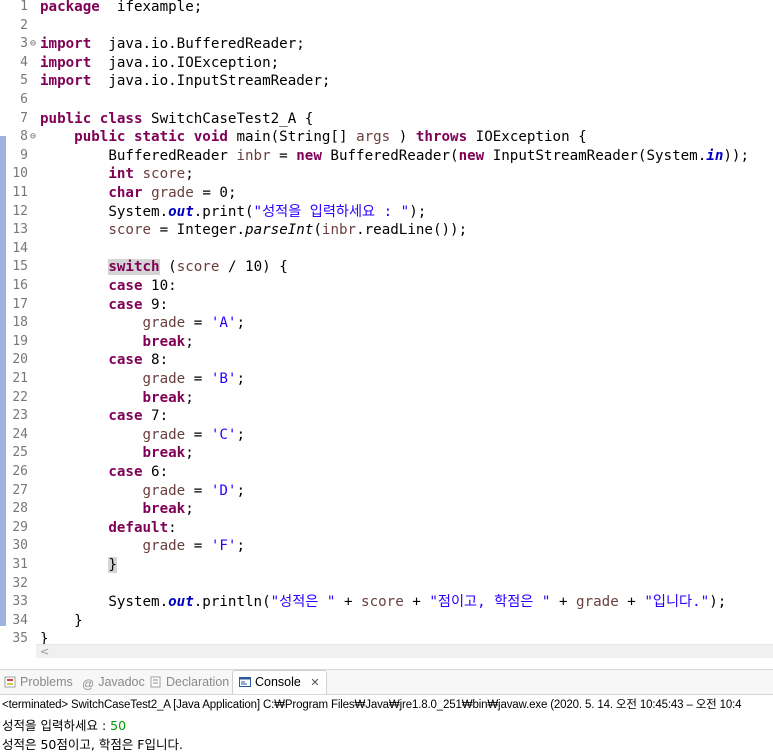 The width and height of the screenshot is (773, 753). What do you see at coordinates (386, 323) in the screenshot?
I see `code-line: 18 grade = 'A';` at bounding box center [386, 323].